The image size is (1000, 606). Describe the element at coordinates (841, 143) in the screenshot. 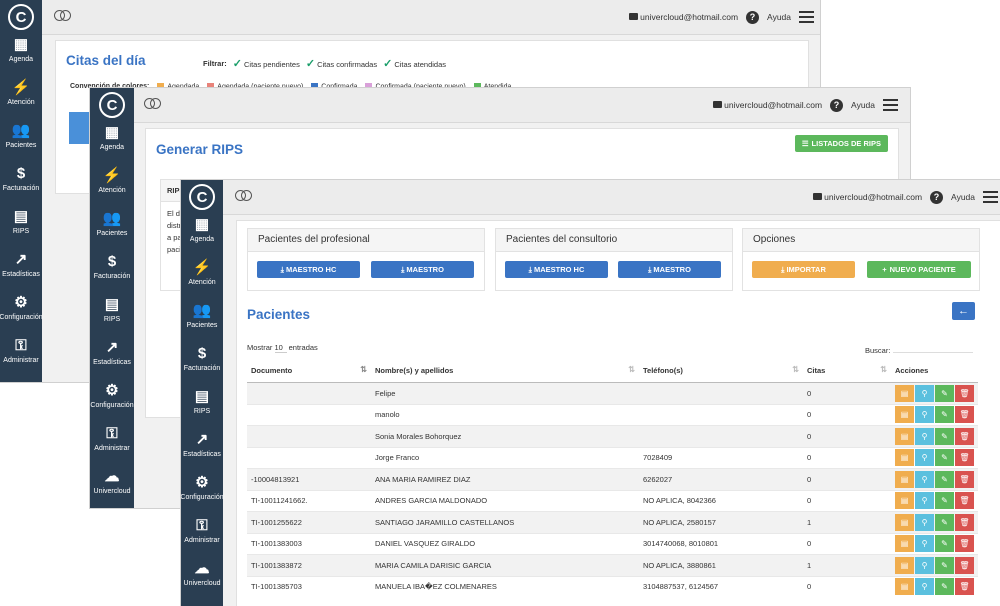

I see `rips-list-button: ☰ LISTADOS DE RIPS` at that location.